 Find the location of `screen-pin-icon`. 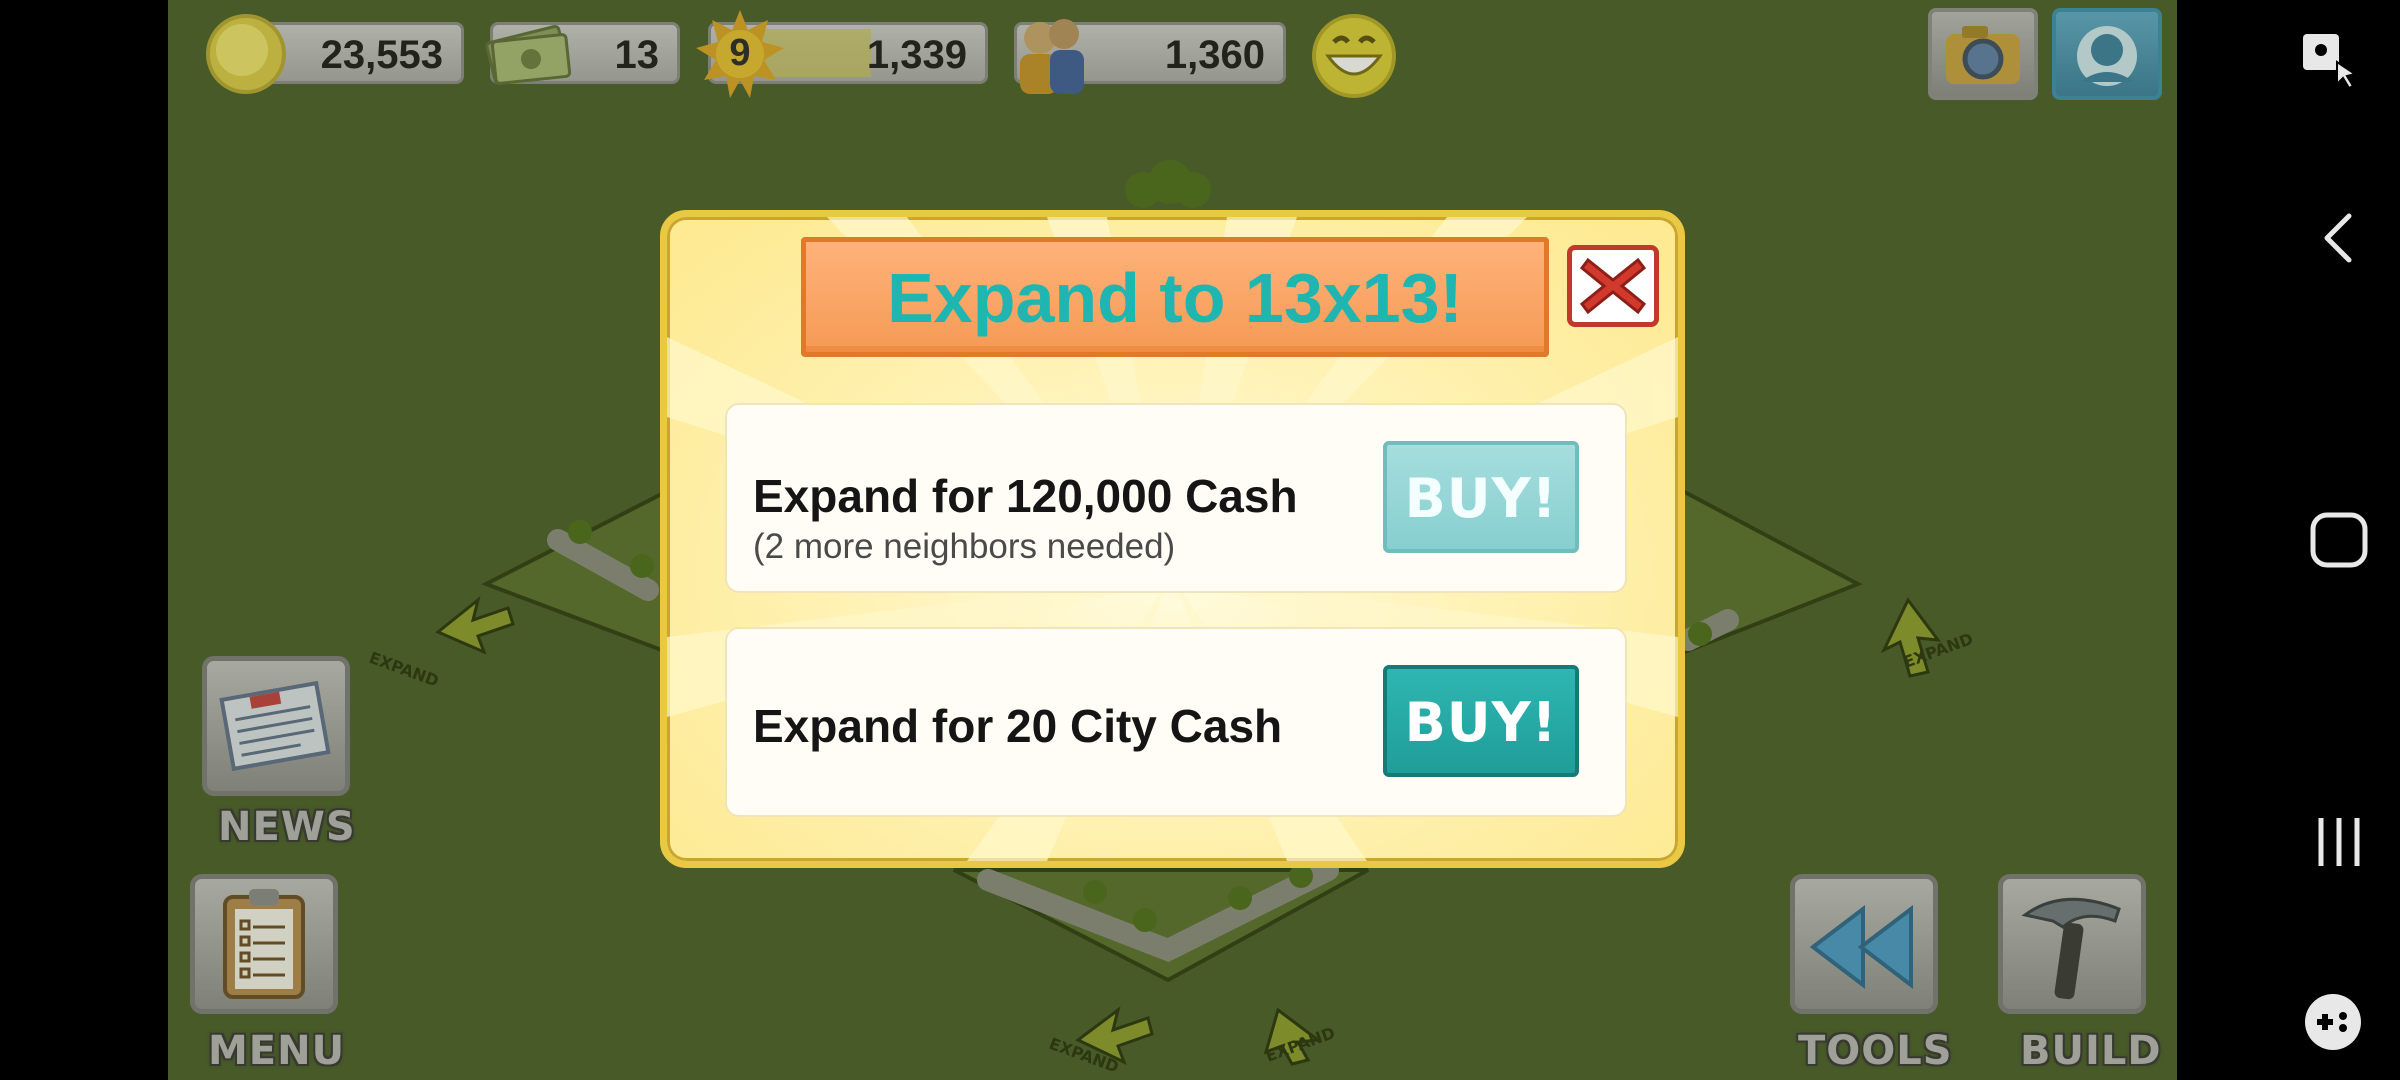

screen-pin-icon is located at coordinates (2330, 59).